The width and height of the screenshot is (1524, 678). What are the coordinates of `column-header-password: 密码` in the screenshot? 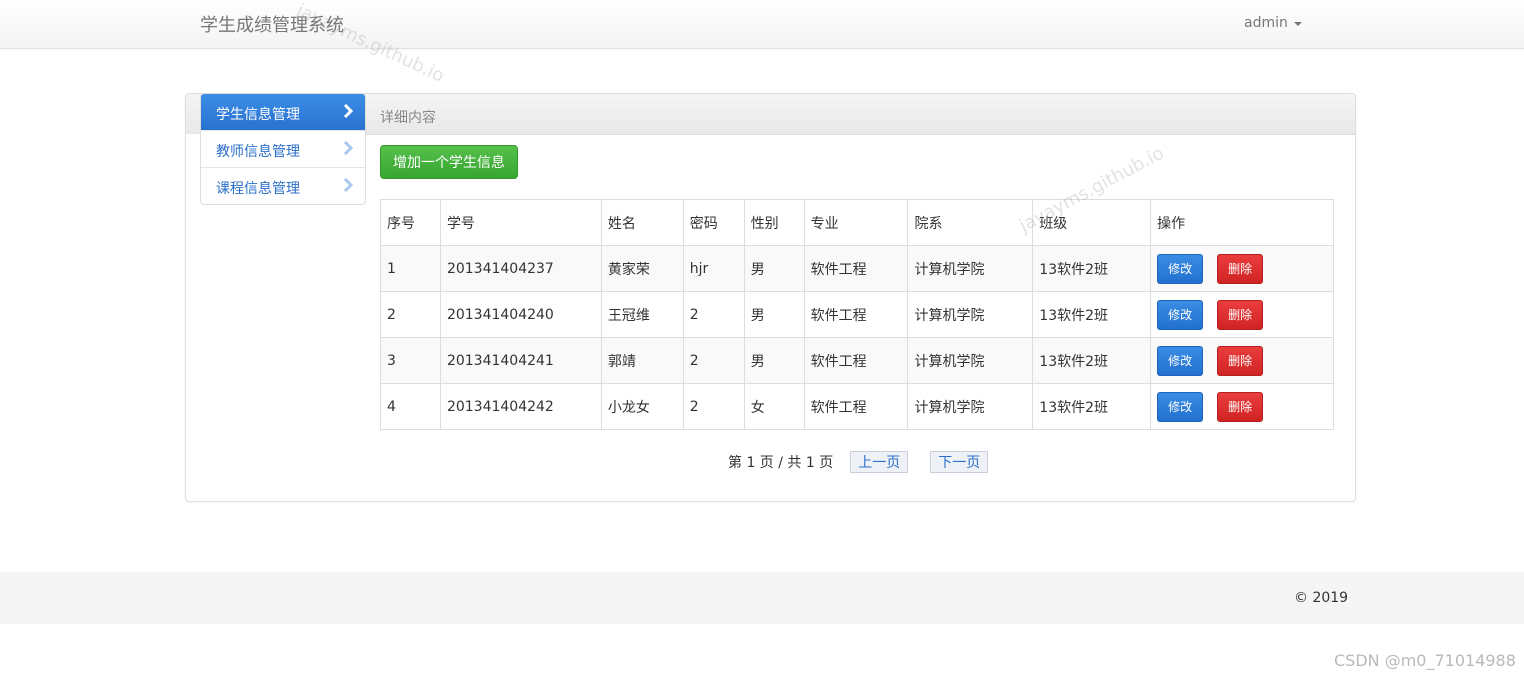 It's located at (713, 222).